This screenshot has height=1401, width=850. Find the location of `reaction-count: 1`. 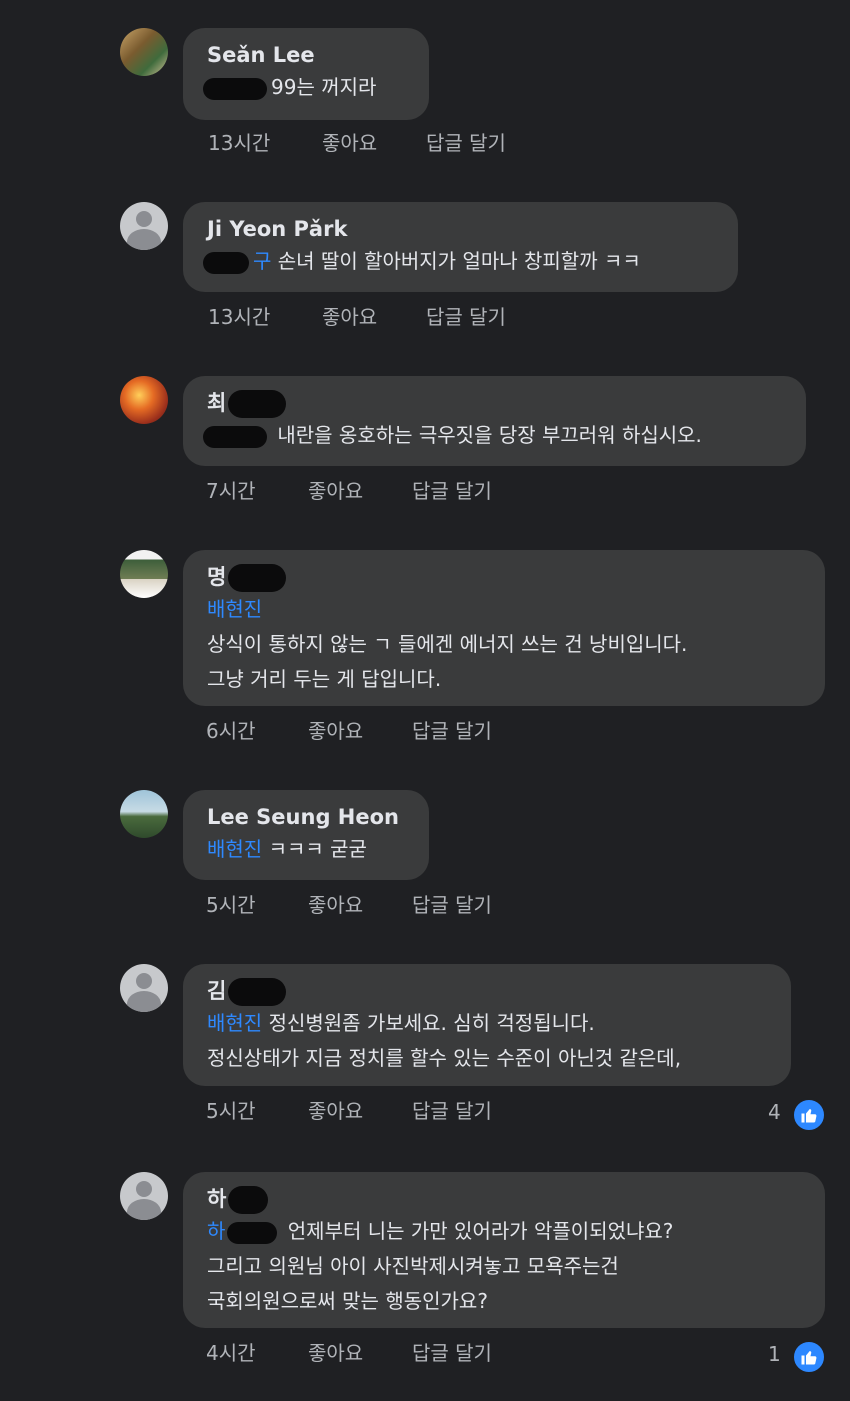

reaction-count: 1 is located at coordinates (774, 1354).